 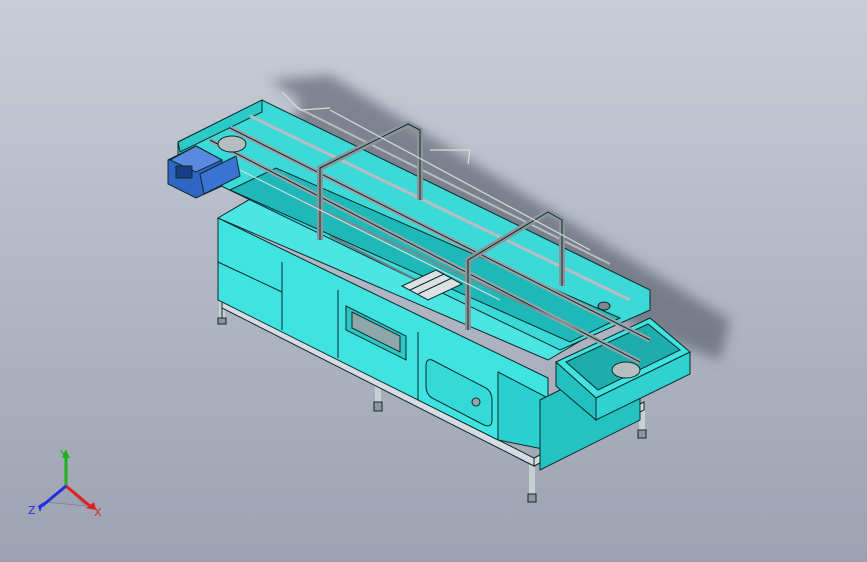 I want to click on x-axis-label: X, so click(x=98, y=512).